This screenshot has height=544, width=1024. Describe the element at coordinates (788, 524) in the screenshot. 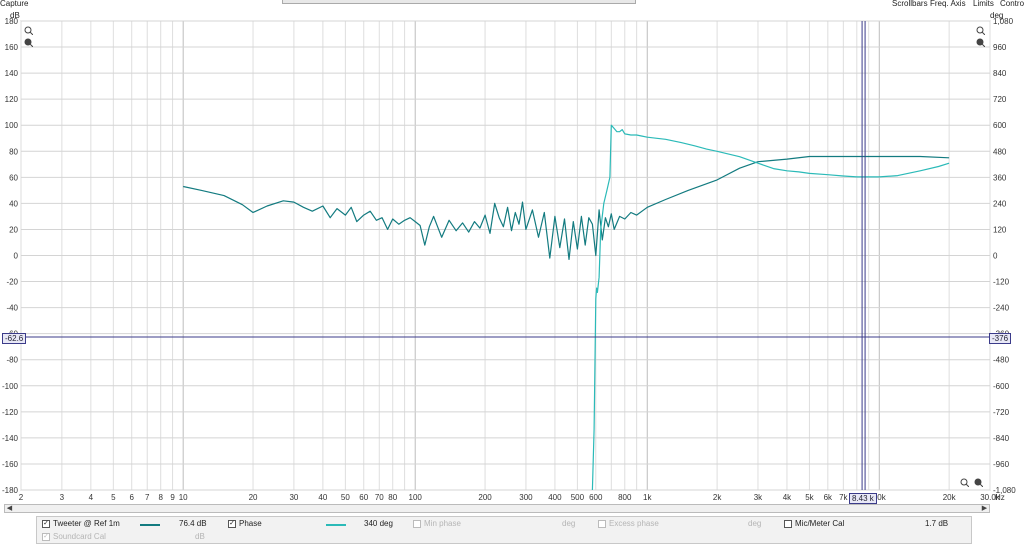

I see `mic-cal-checkbox` at that location.